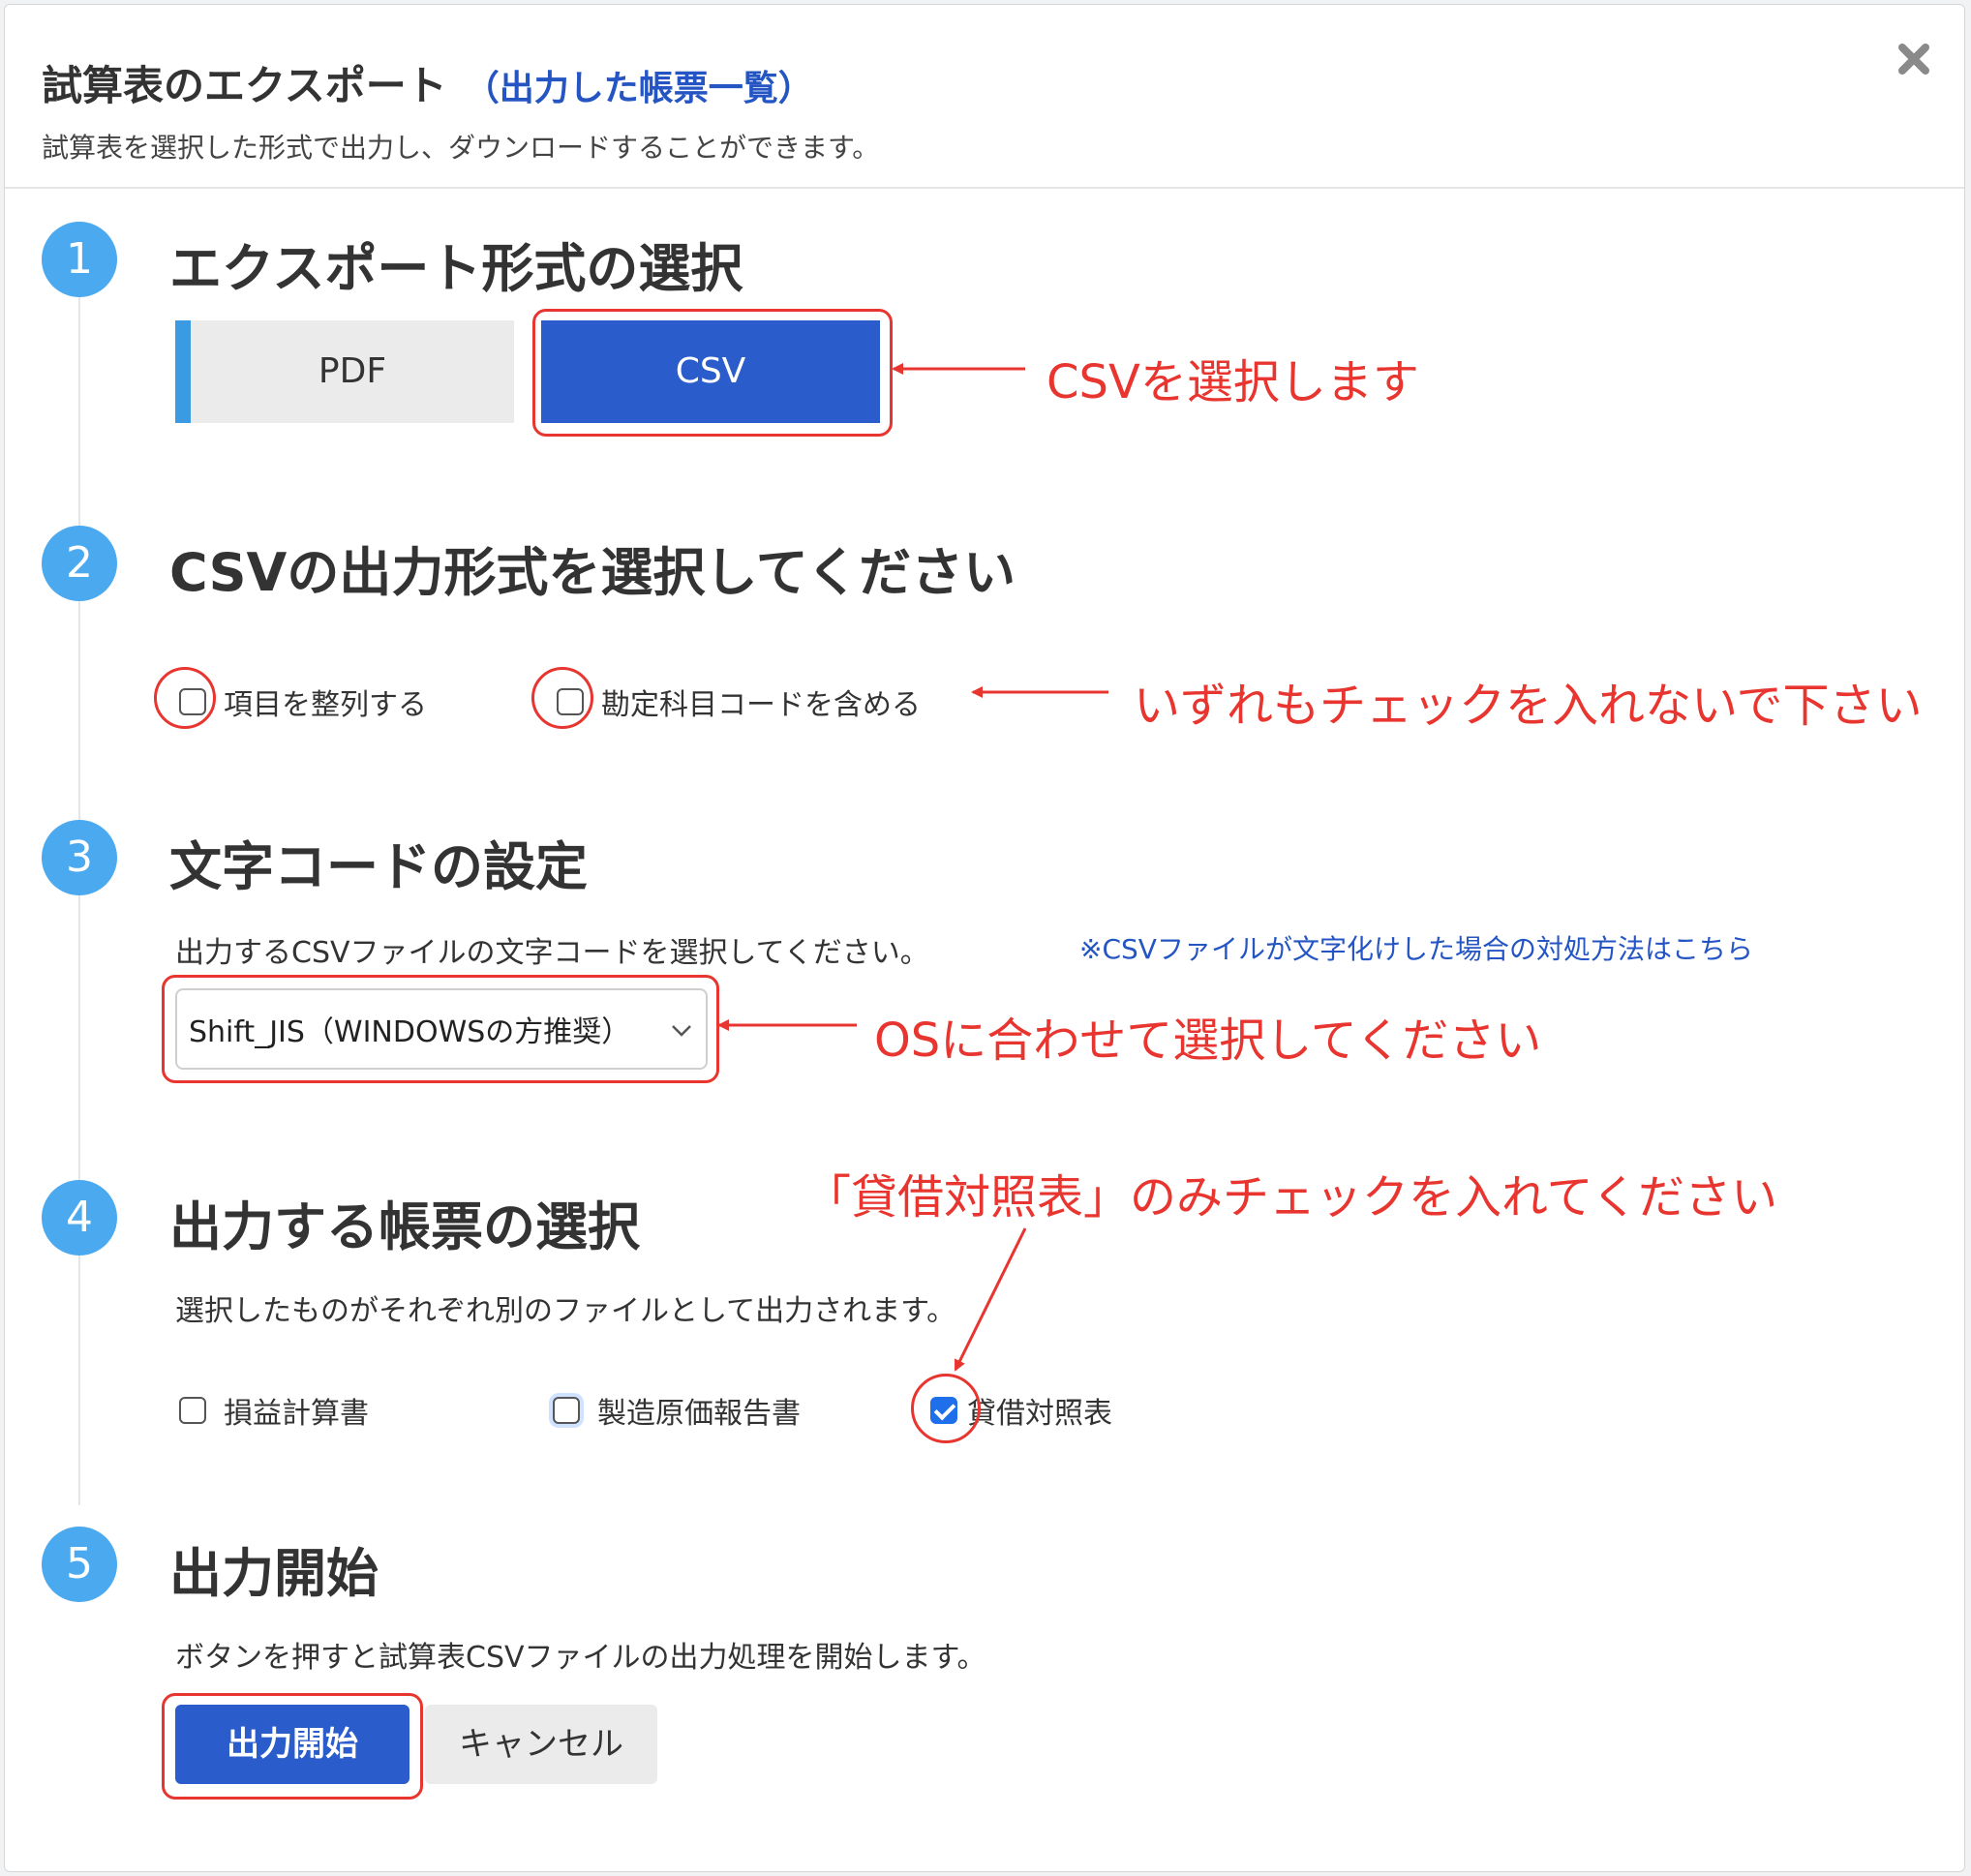 The width and height of the screenshot is (1971, 1876). What do you see at coordinates (912, 867) in the screenshot?
I see `annotation-arrows` at bounding box center [912, 867].